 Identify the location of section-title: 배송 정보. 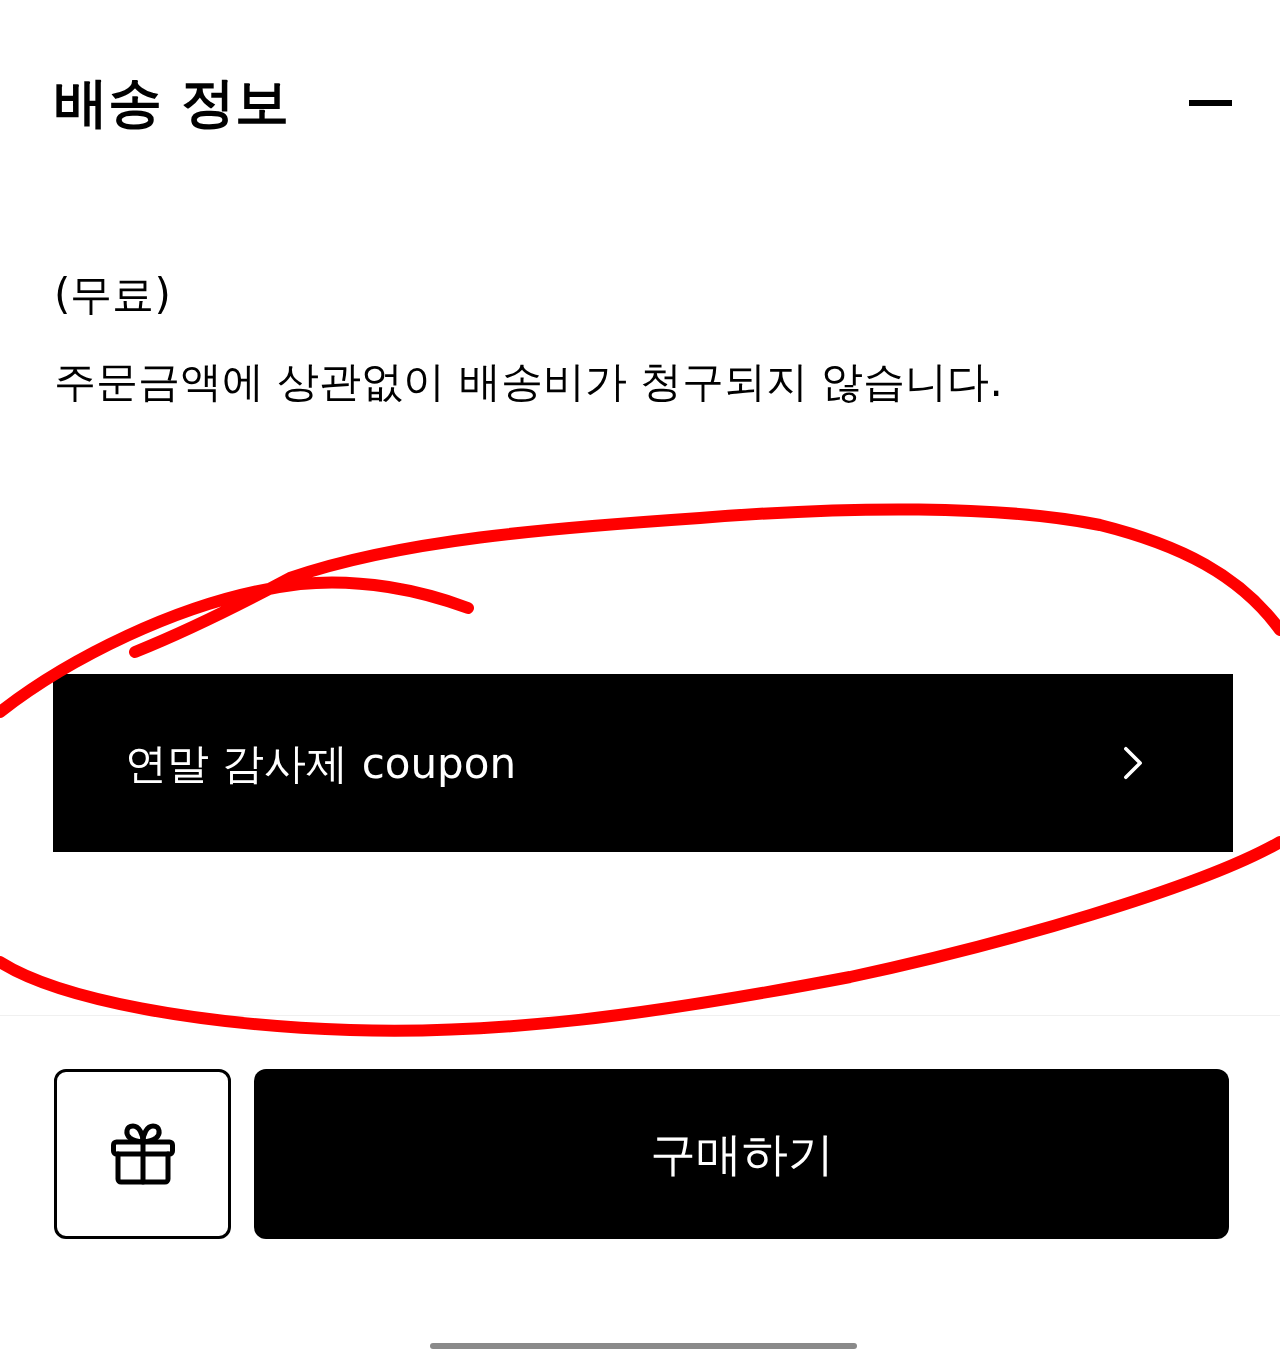
(171, 103).